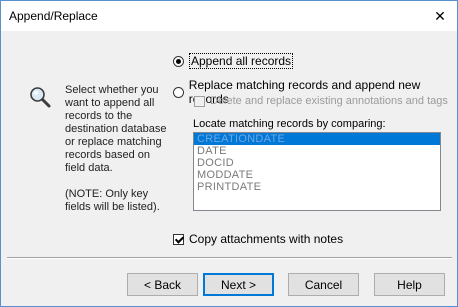 Image resolution: width=458 pixels, height=307 pixels. I want to click on info-note: (NOTE: Only key fields will be listed)., so click(112, 200).